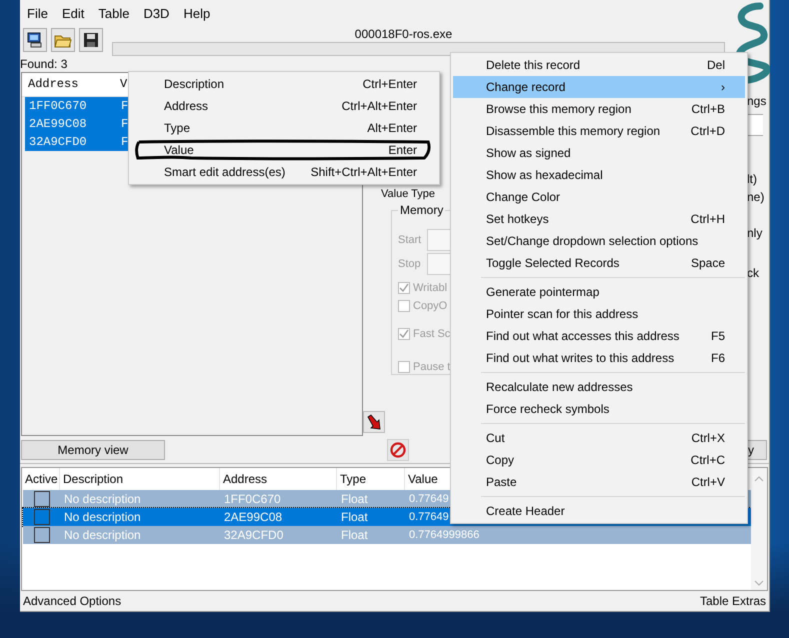 The width and height of the screenshot is (789, 638). What do you see at coordinates (755, 233) in the screenshot?
I see `option-label: nly` at bounding box center [755, 233].